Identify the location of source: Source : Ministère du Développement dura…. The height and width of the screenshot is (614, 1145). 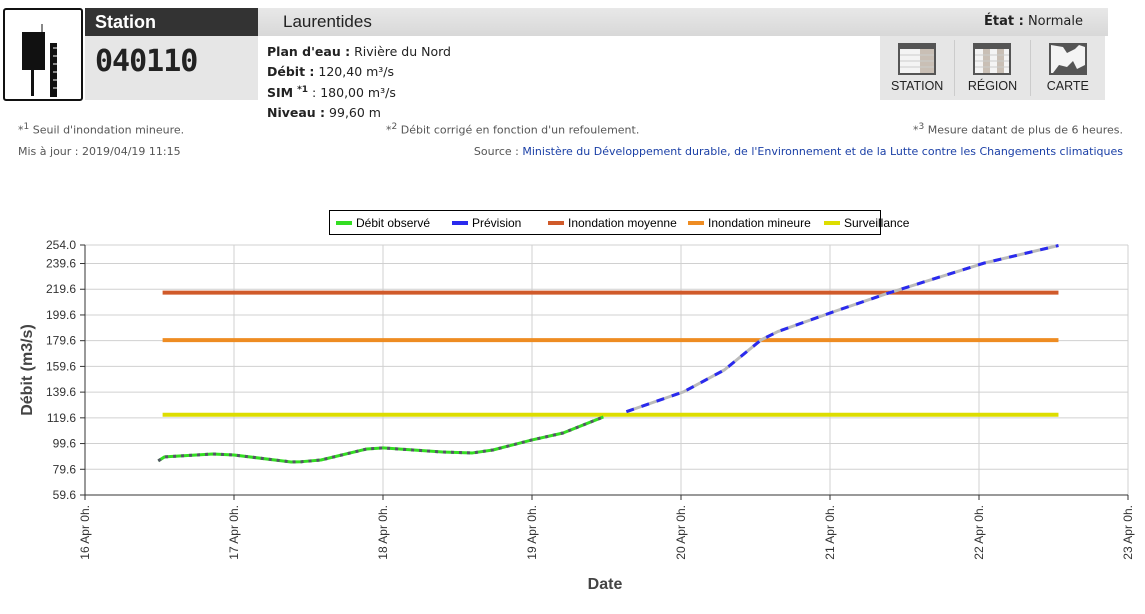
(798, 151).